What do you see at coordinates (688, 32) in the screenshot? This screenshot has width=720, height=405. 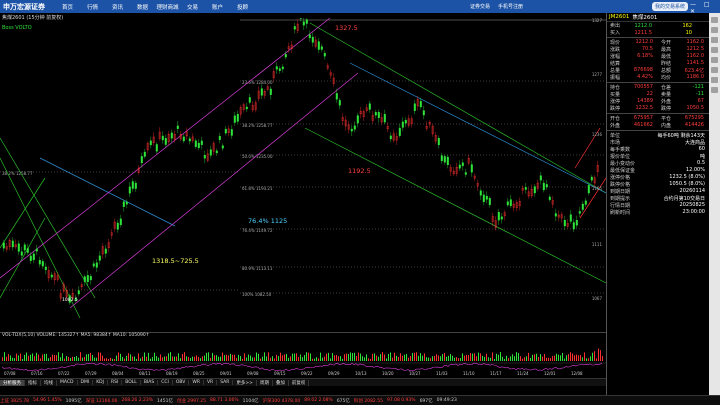 I see `bid-volume: 10` at bounding box center [688, 32].